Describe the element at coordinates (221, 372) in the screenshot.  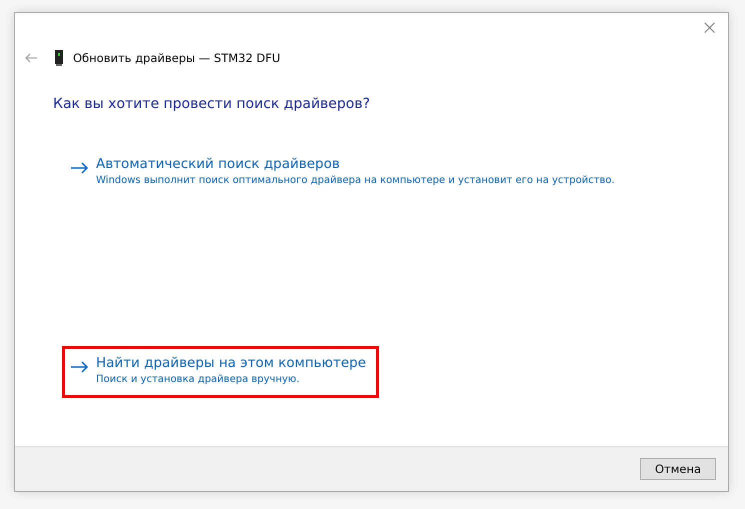
I see `search-option: Найти драйверы на этом компьютере Поиск и установка драйвера вручную.` at that location.